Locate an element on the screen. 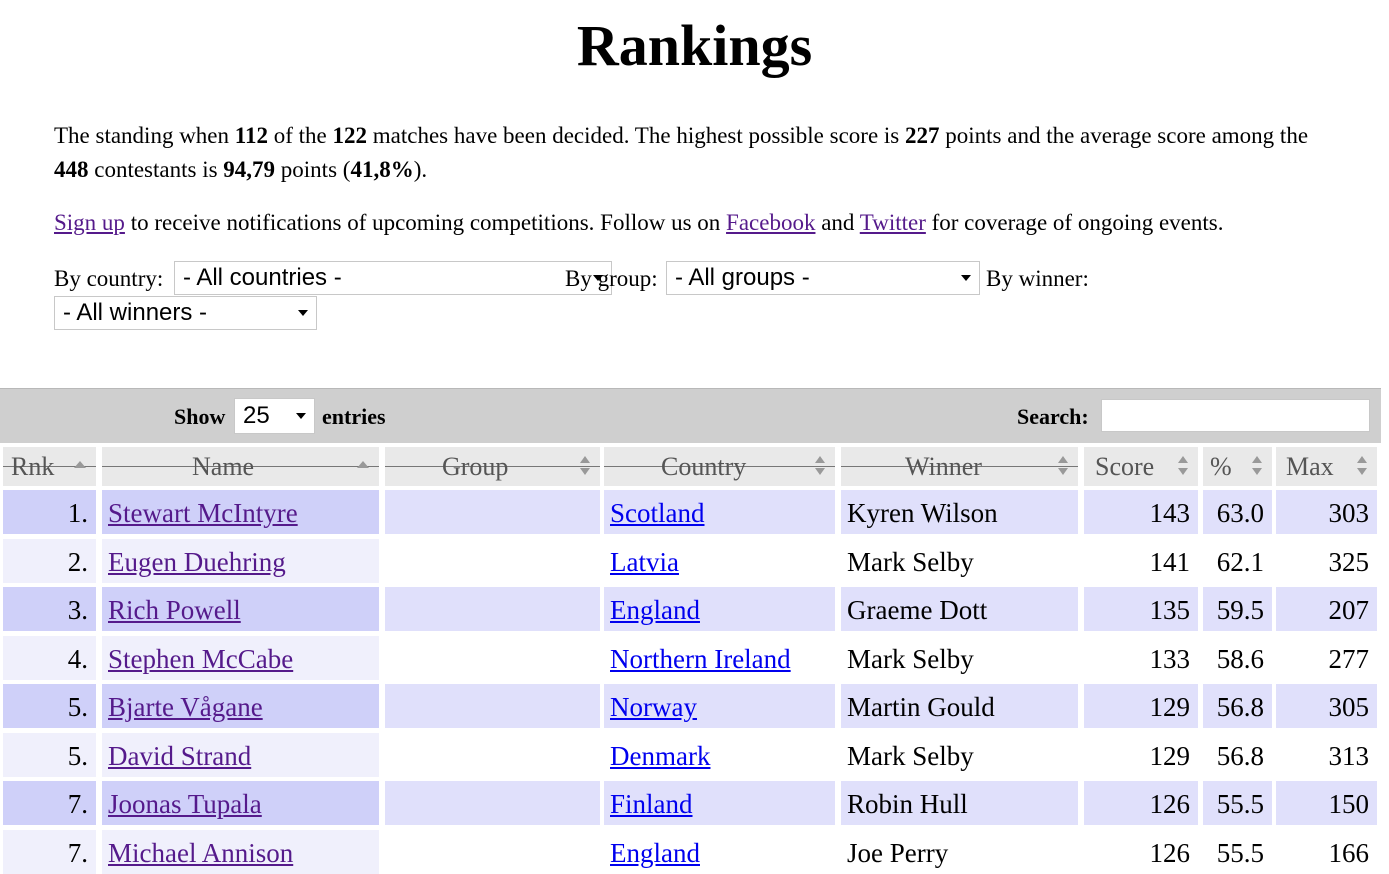 The height and width of the screenshot is (874, 1389). country-cell: Northern Ireland is located at coordinates (719, 657).